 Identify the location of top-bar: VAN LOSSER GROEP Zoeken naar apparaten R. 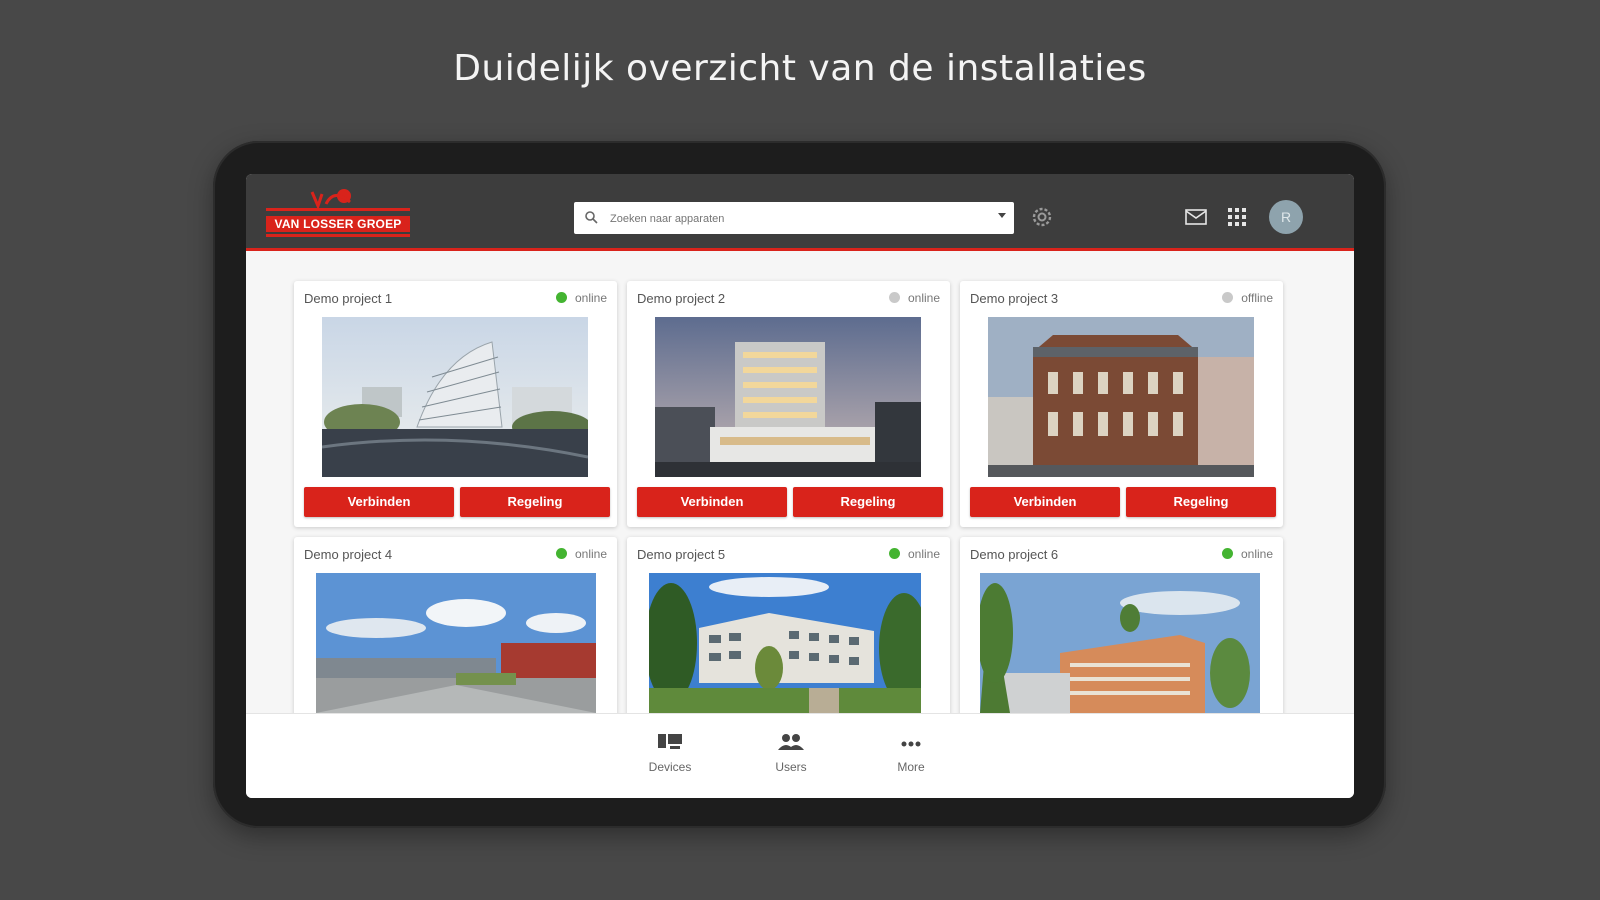
(800, 212).